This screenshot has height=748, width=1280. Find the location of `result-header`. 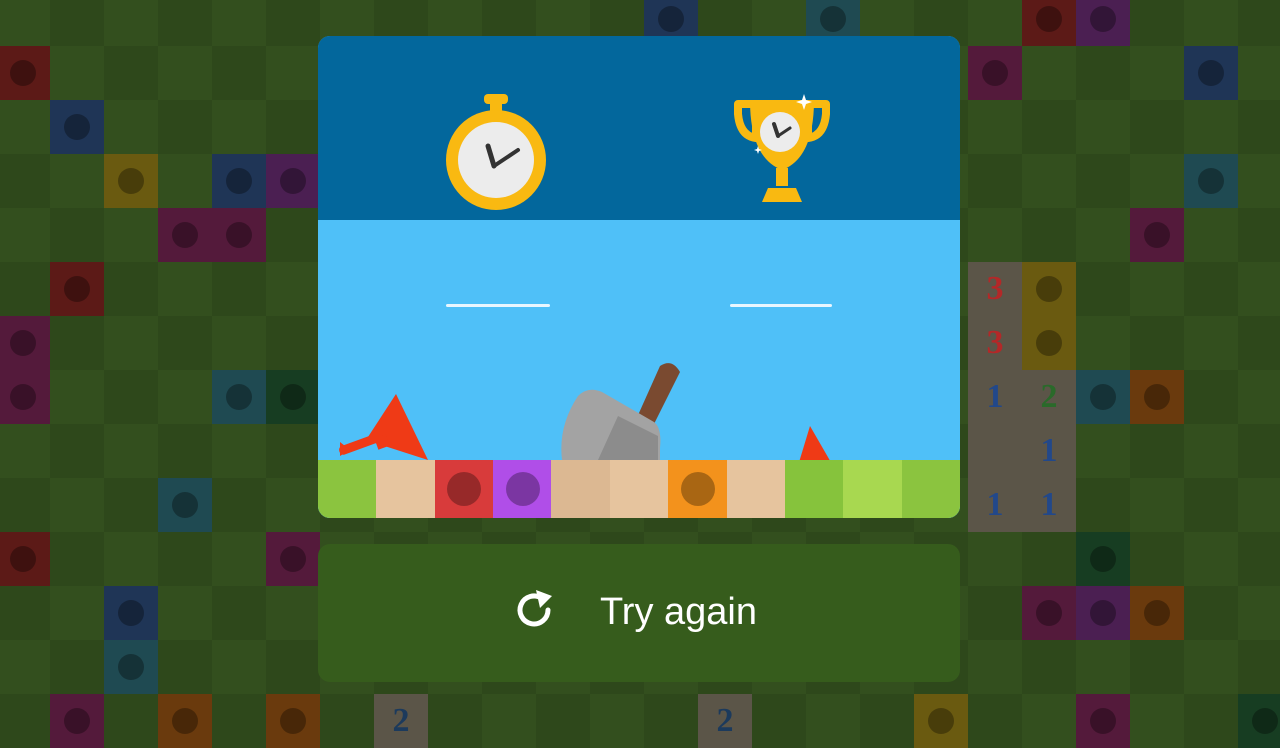

result-header is located at coordinates (639, 128).